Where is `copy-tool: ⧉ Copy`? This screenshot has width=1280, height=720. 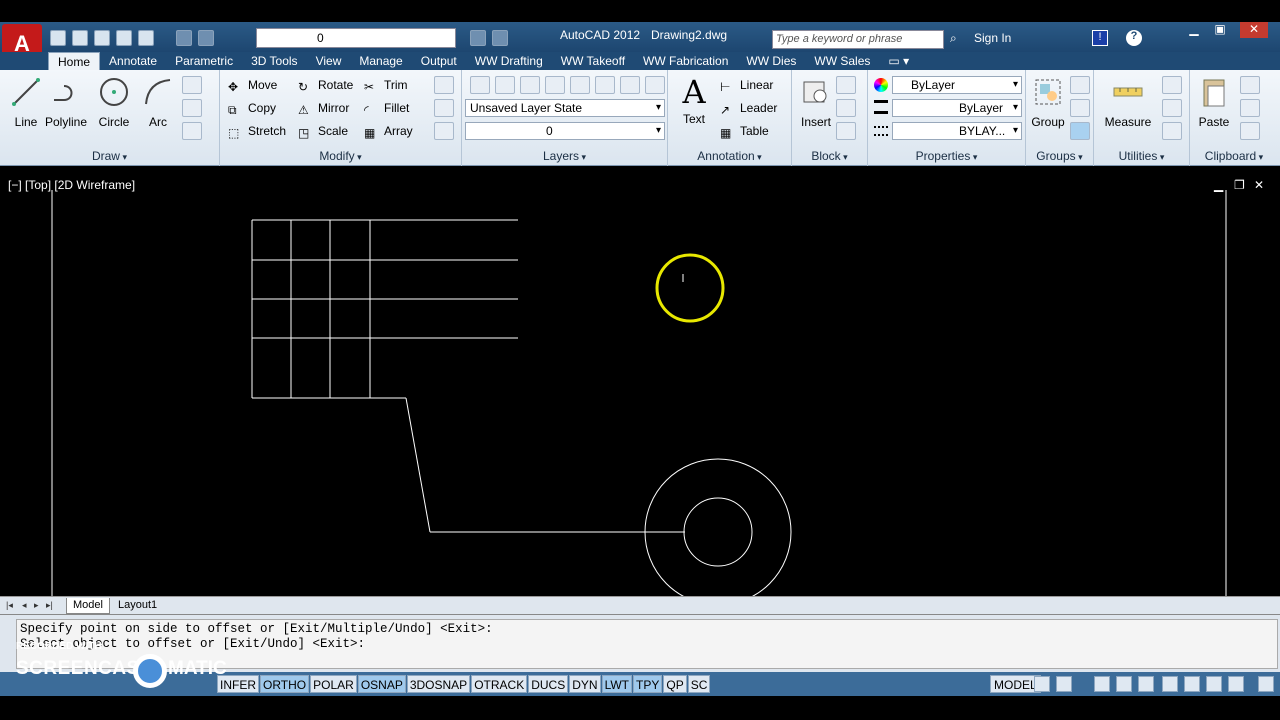
copy-tool: ⧉ Copy is located at coordinates (252, 108).